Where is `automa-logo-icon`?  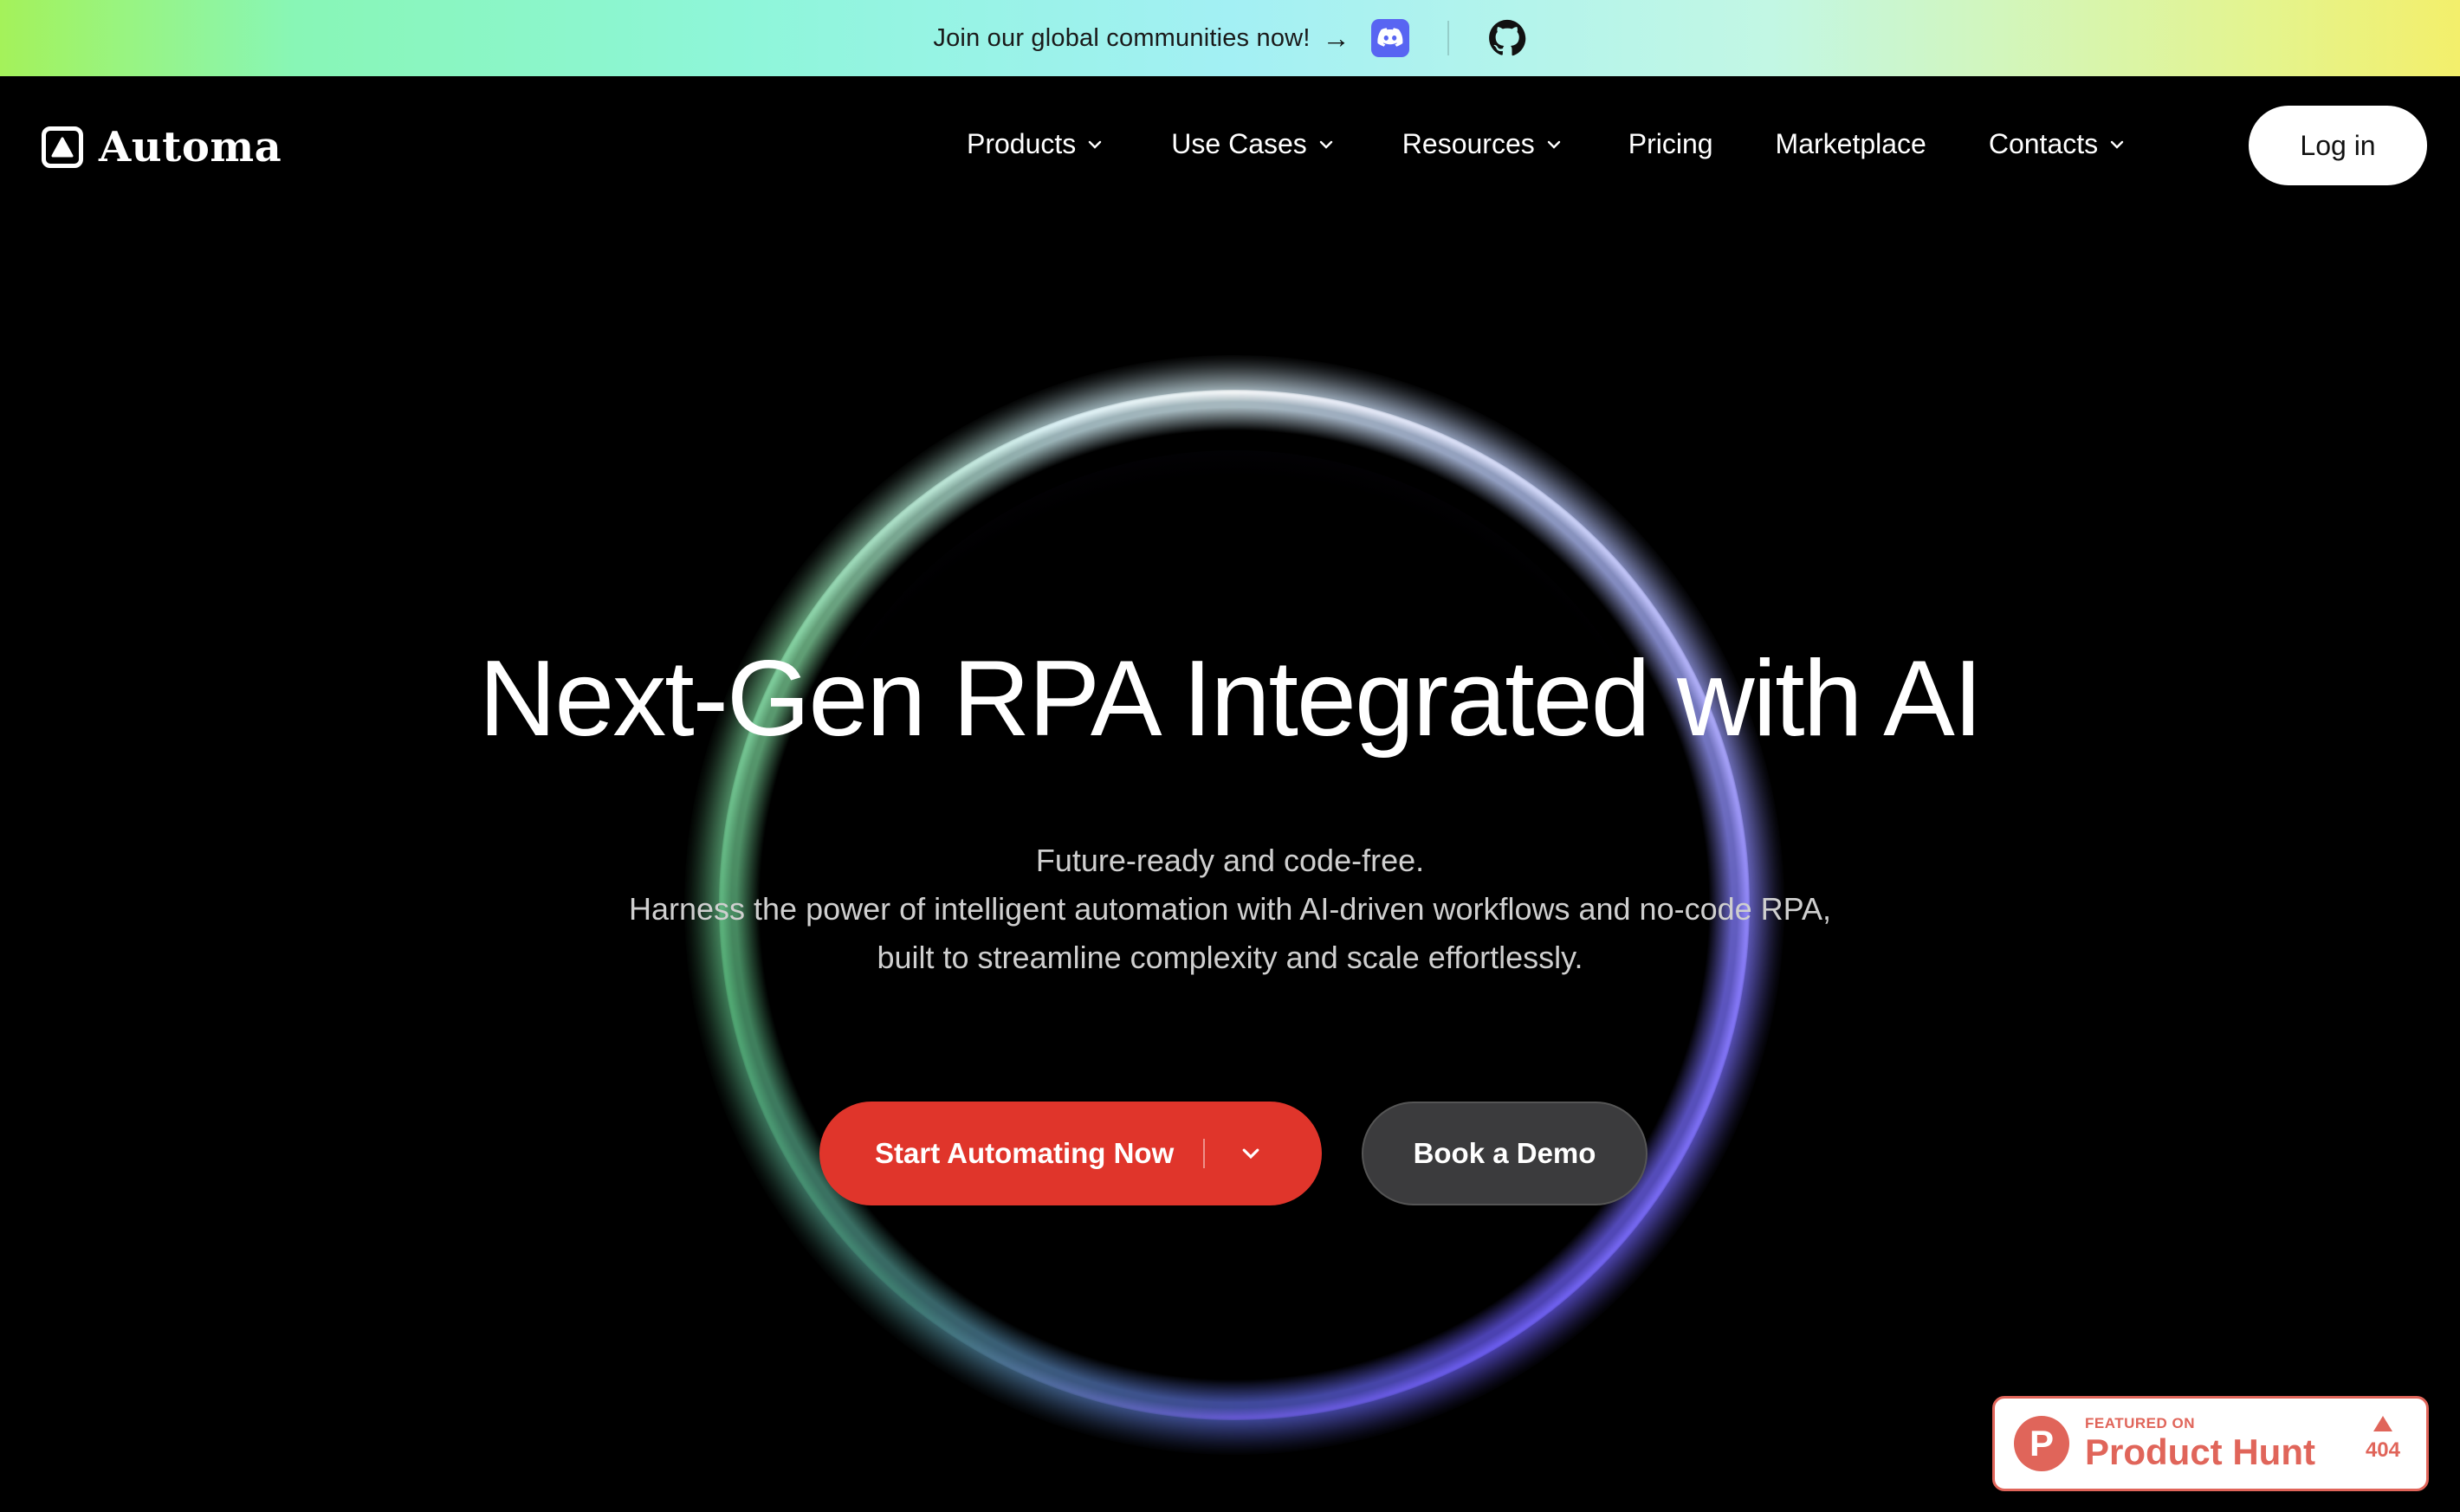 automa-logo-icon is located at coordinates (62, 147).